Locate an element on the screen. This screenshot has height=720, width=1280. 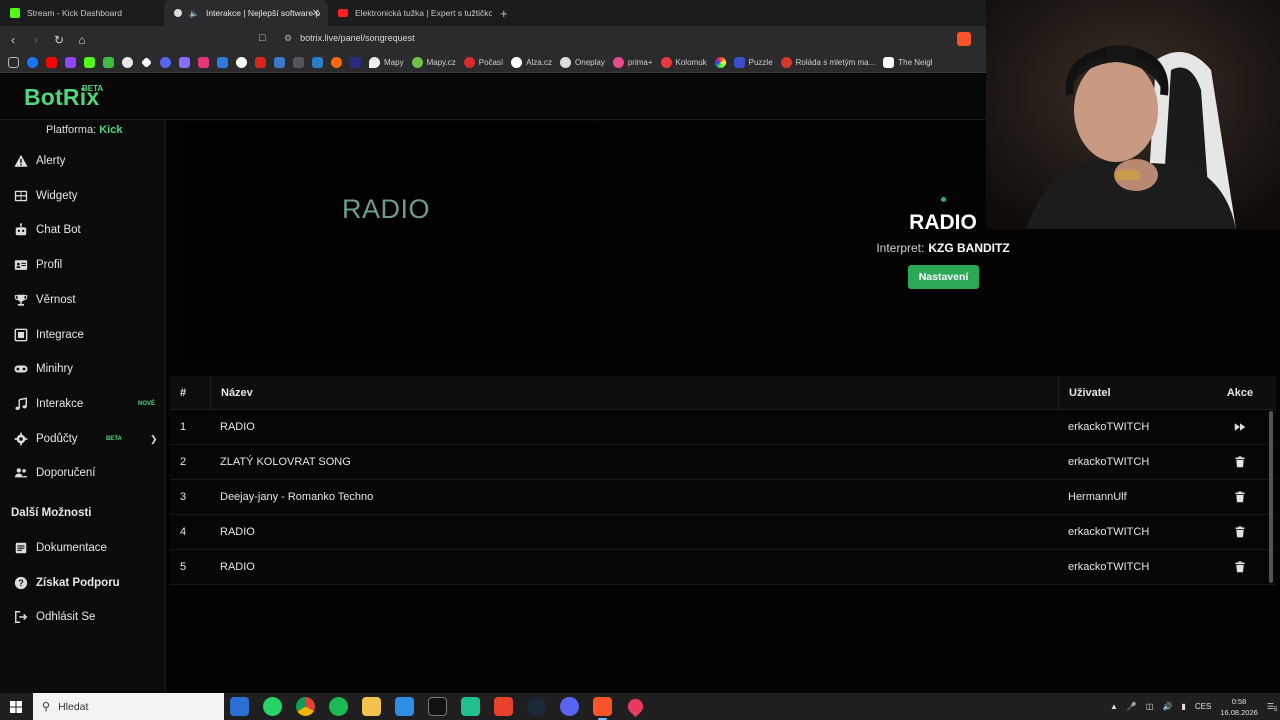
stats-icon is located at coordinates (108, 62).